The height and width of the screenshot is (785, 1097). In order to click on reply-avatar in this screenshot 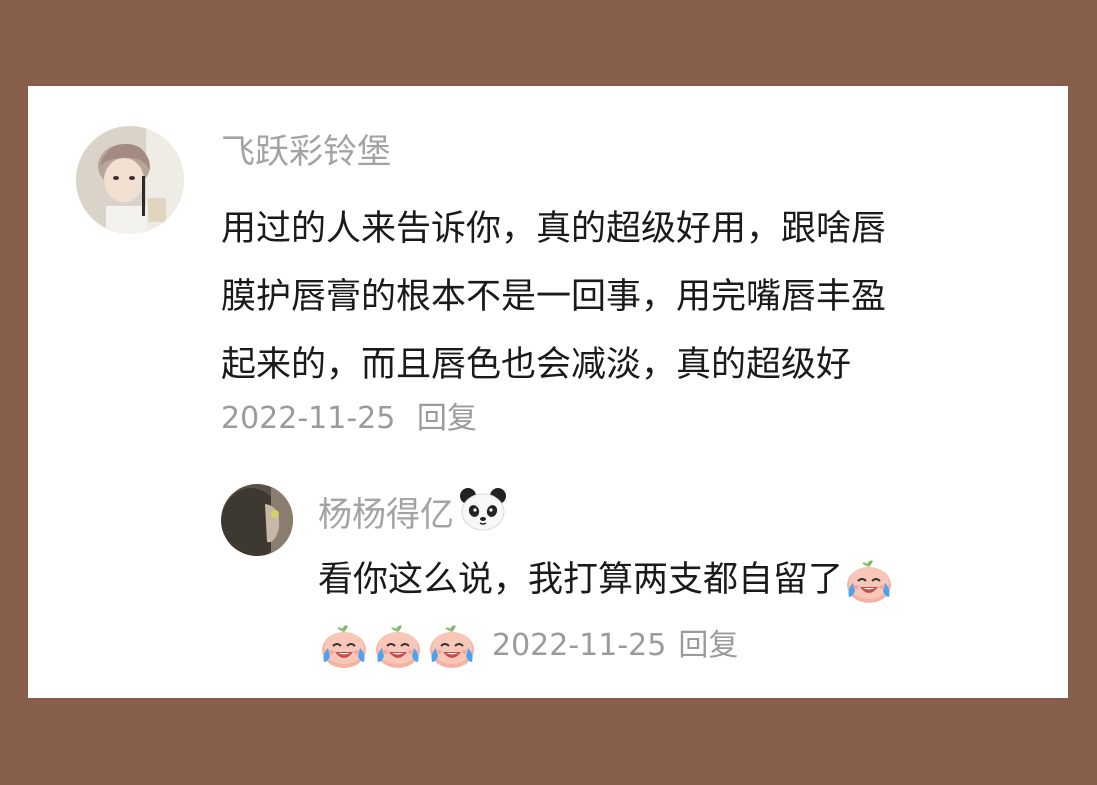, I will do `click(257, 520)`.